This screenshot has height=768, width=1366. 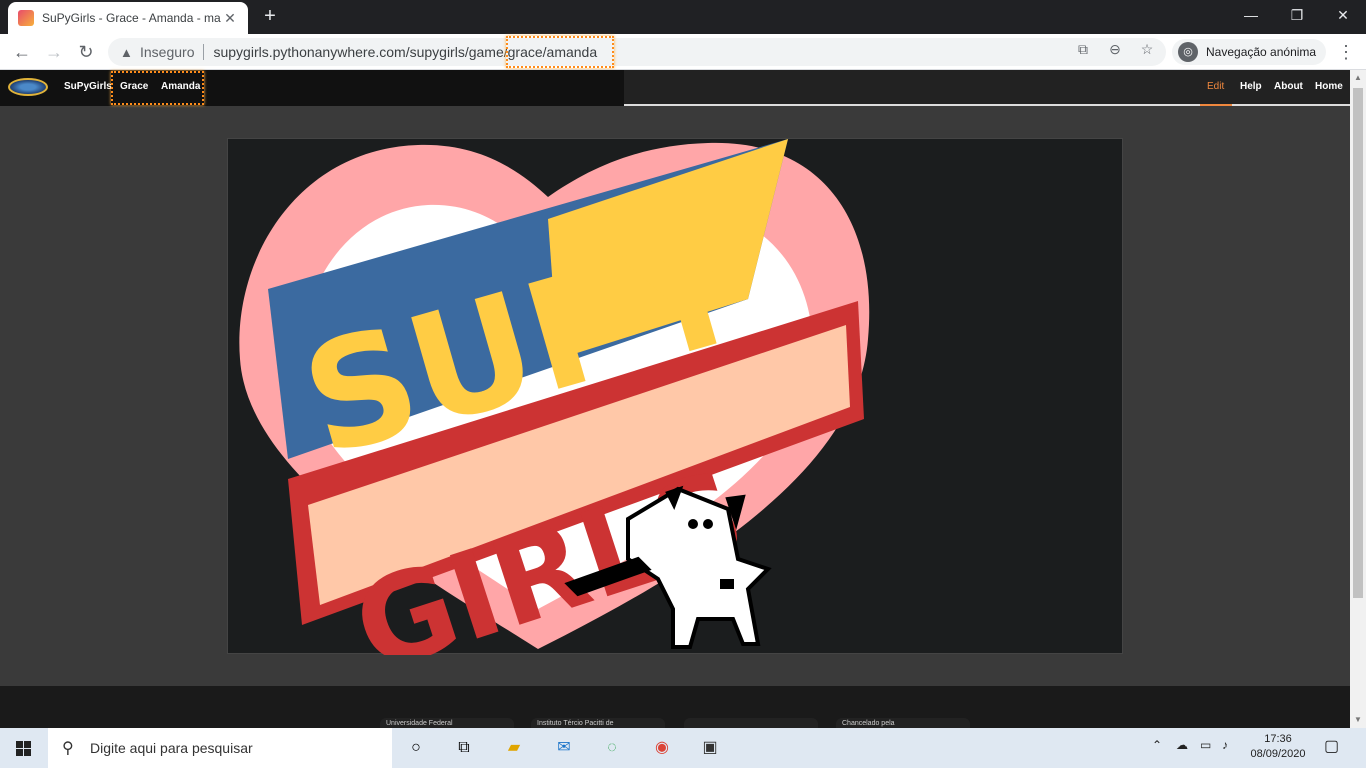 What do you see at coordinates (1182, 745) in the screenshot?
I see `onedrive-icon: ☁` at bounding box center [1182, 745].